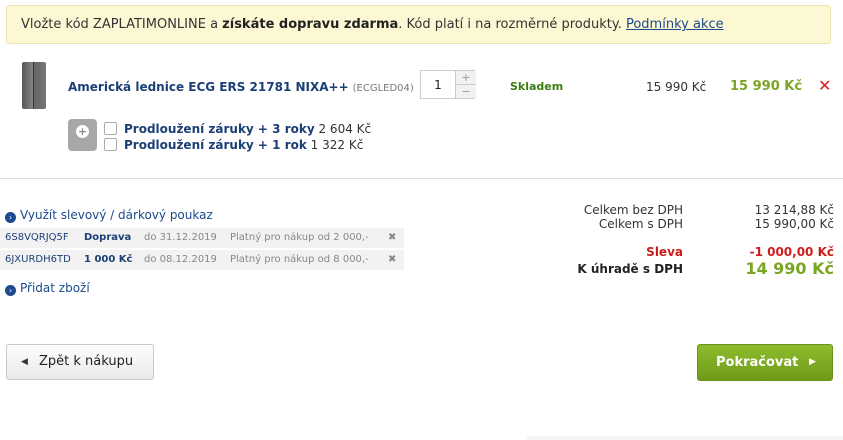 The width and height of the screenshot is (843, 440). Describe the element at coordinates (791, 252) in the screenshot. I see `discount-value: -1 000,00 Kč` at that location.